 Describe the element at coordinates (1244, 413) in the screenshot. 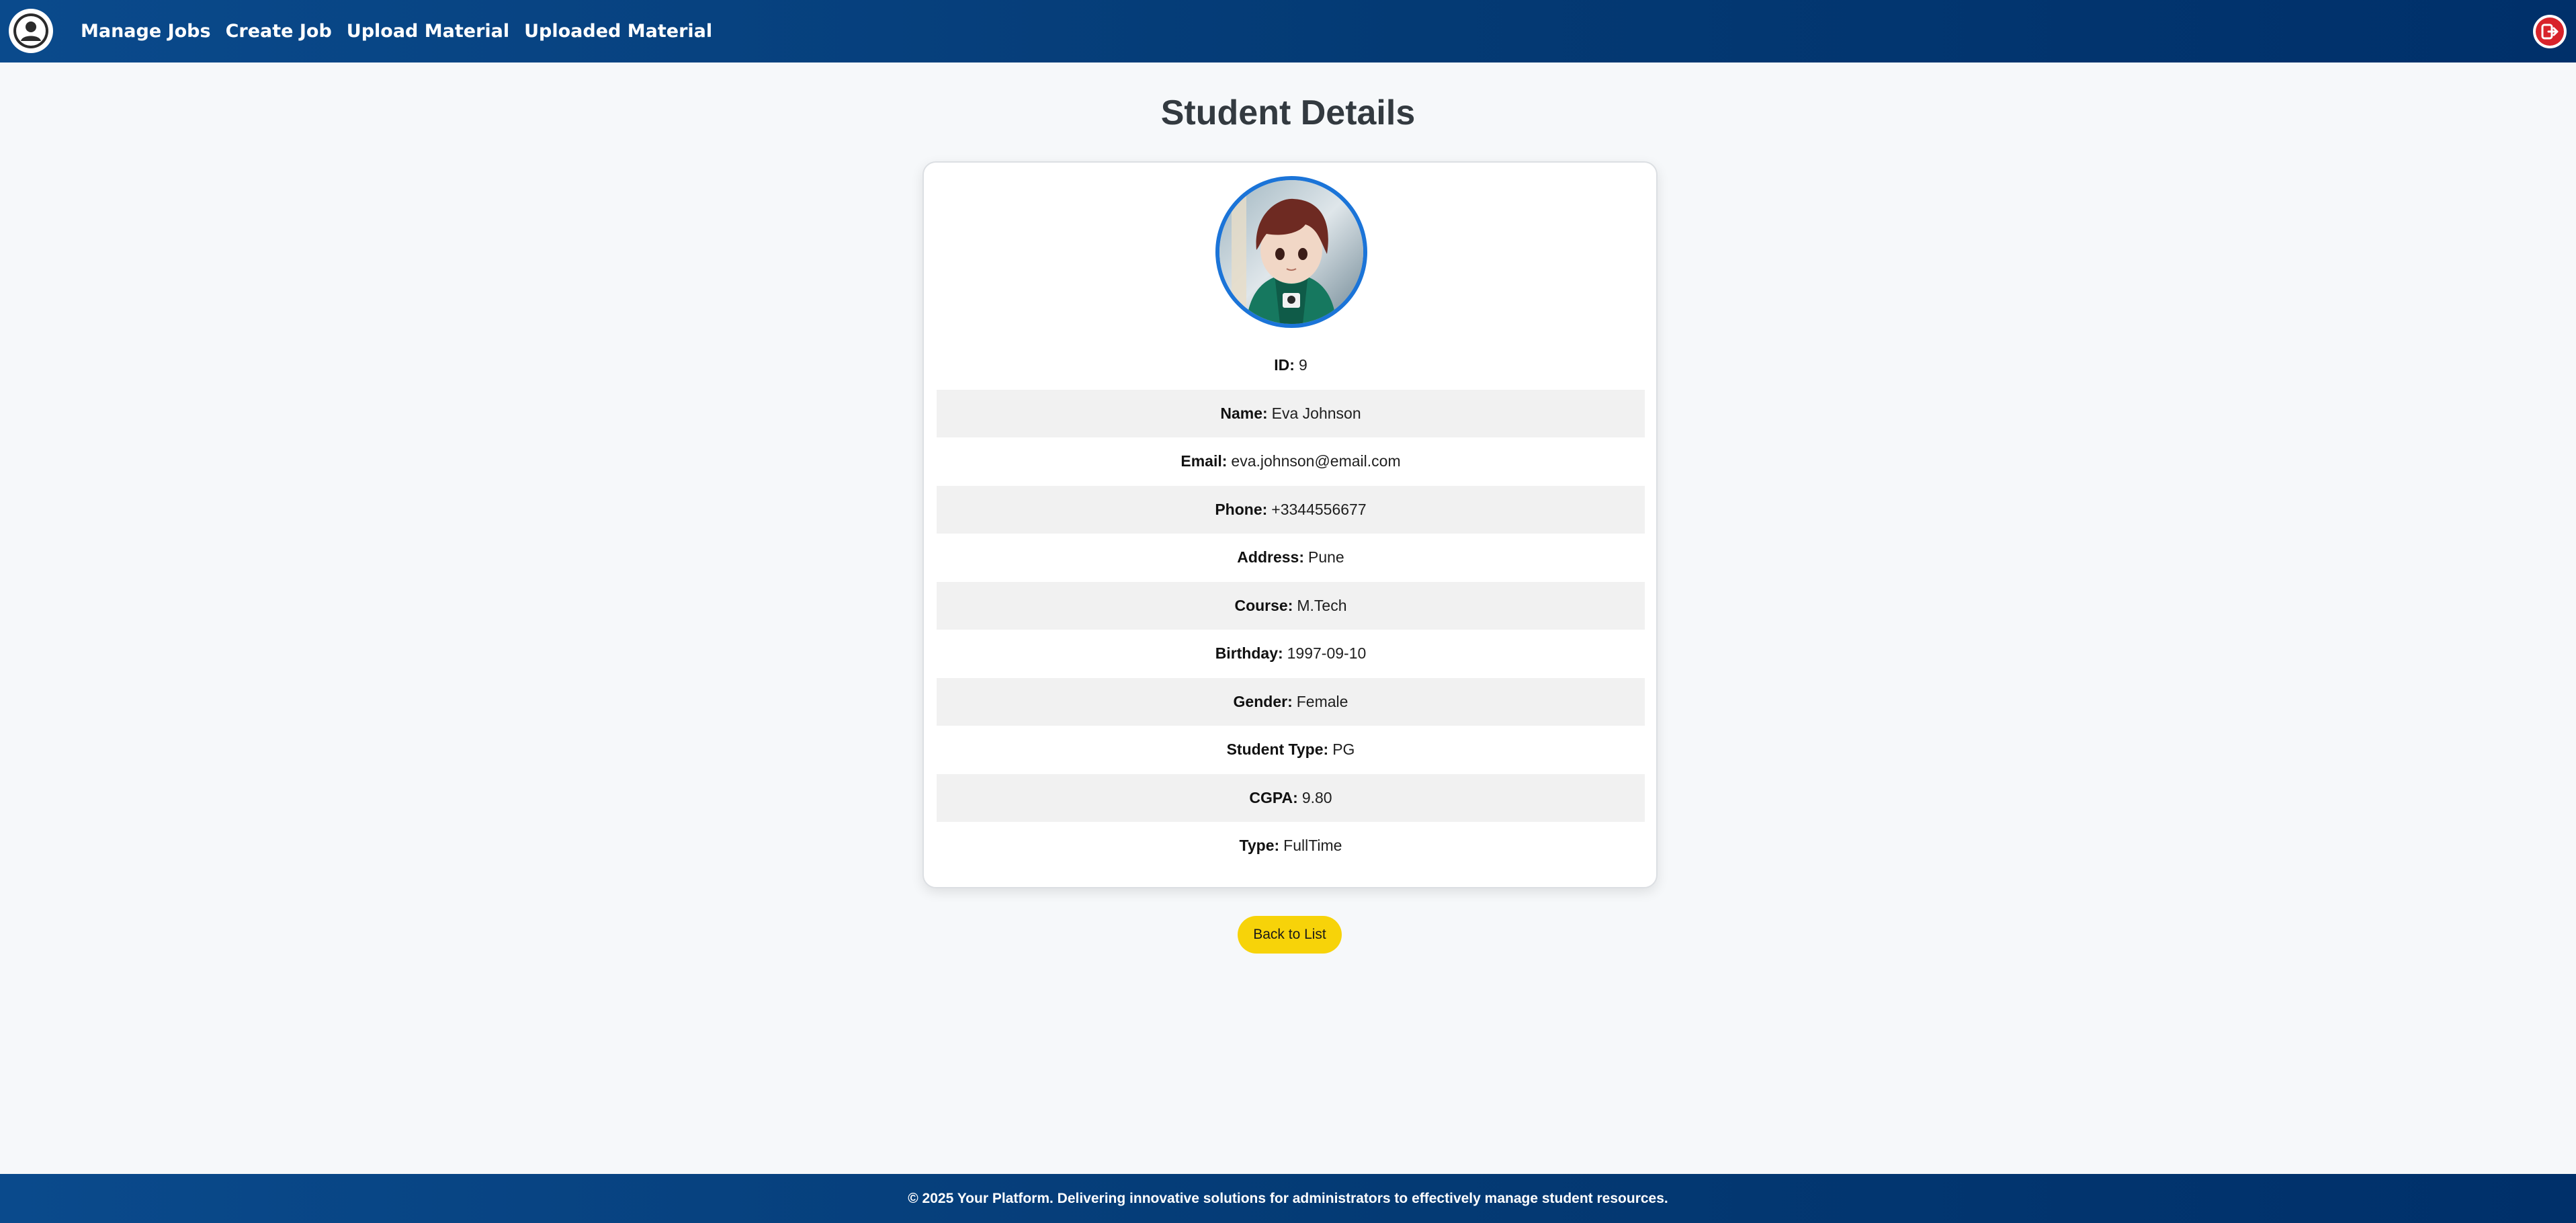

I see `detail-label: Name:` at that location.